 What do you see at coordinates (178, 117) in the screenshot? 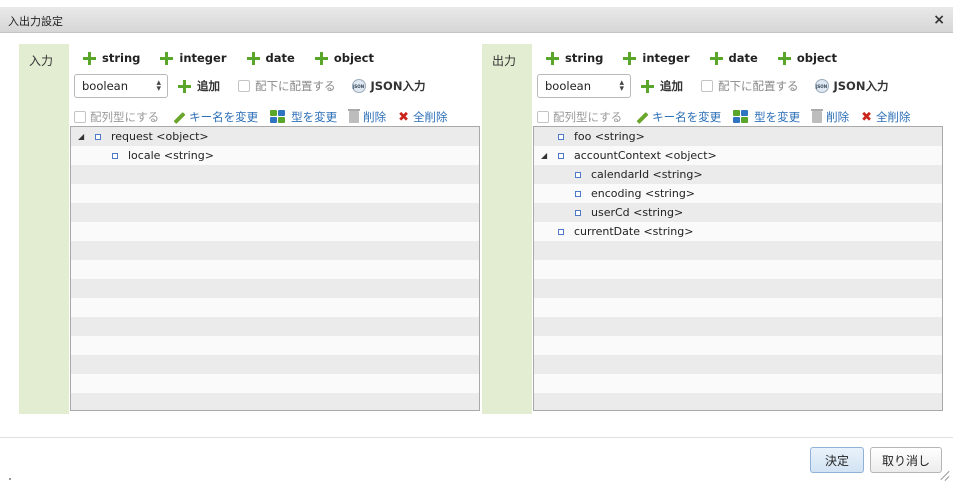
I see `pencil-icon` at bounding box center [178, 117].